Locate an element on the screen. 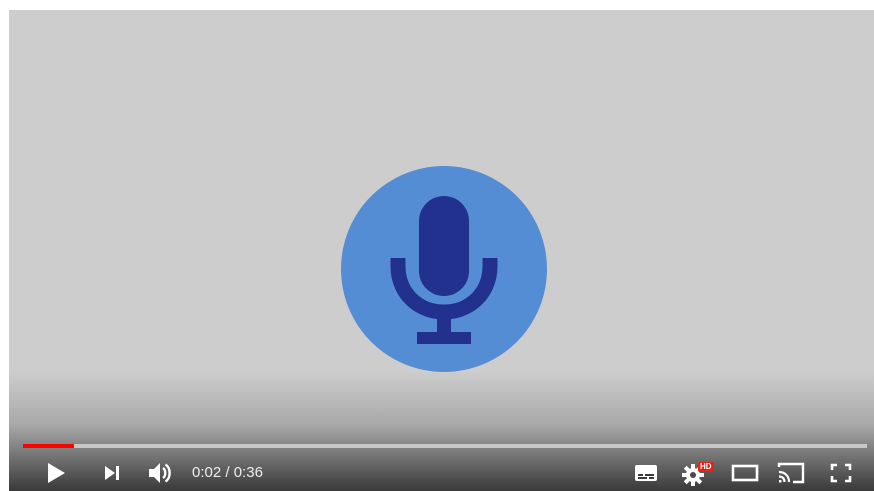 The image size is (874, 491). time-display: 0:02 / 0:36 is located at coordinates (227, 473).